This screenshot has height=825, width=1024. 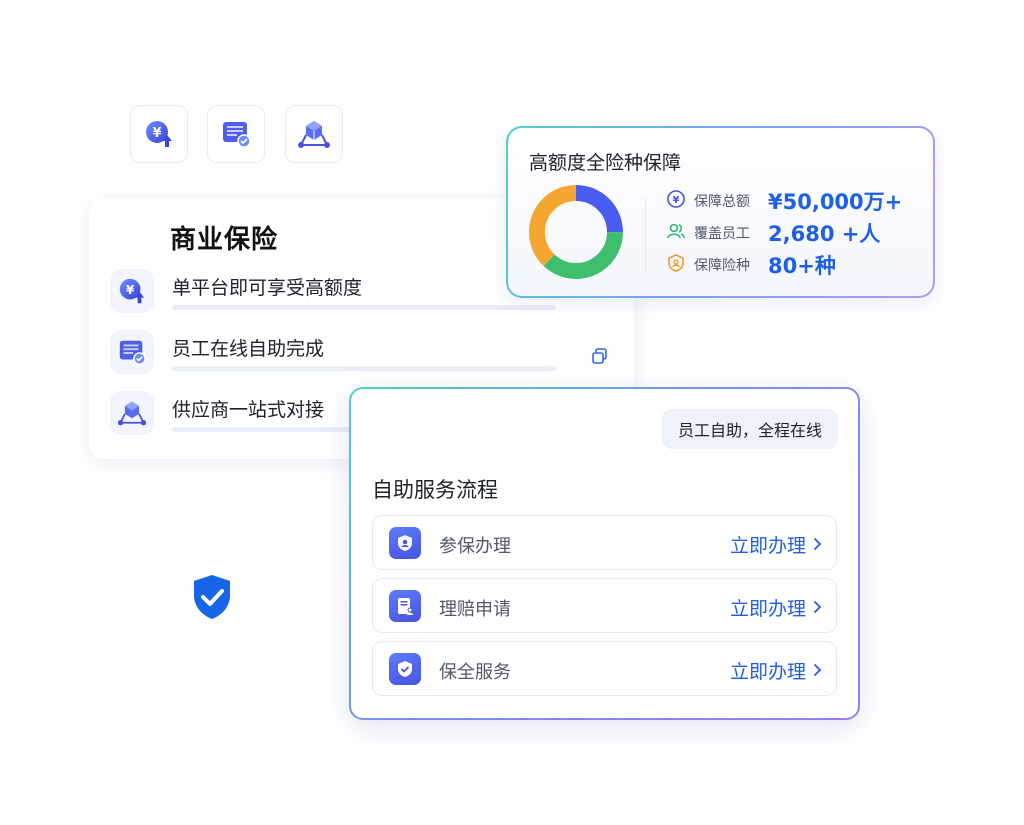 I want to click on shield-person-icon, so click(x=676, y=263).